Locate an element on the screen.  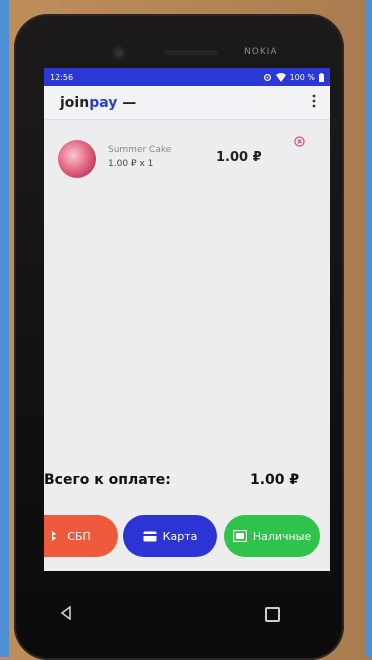
status-icons: 100 % is located at coordinates (293, 77).